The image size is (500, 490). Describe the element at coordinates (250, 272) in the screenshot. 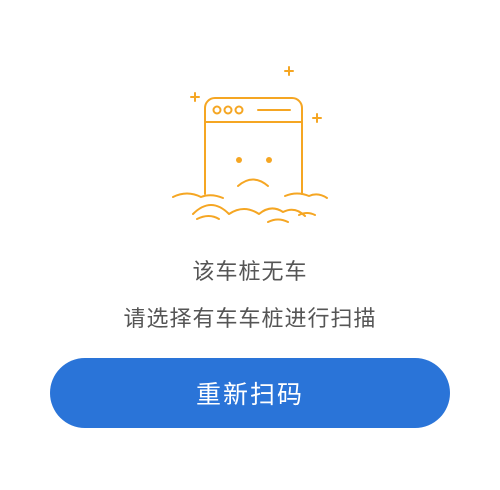

I see `empty-state-title: 该车桩无车` at that location.